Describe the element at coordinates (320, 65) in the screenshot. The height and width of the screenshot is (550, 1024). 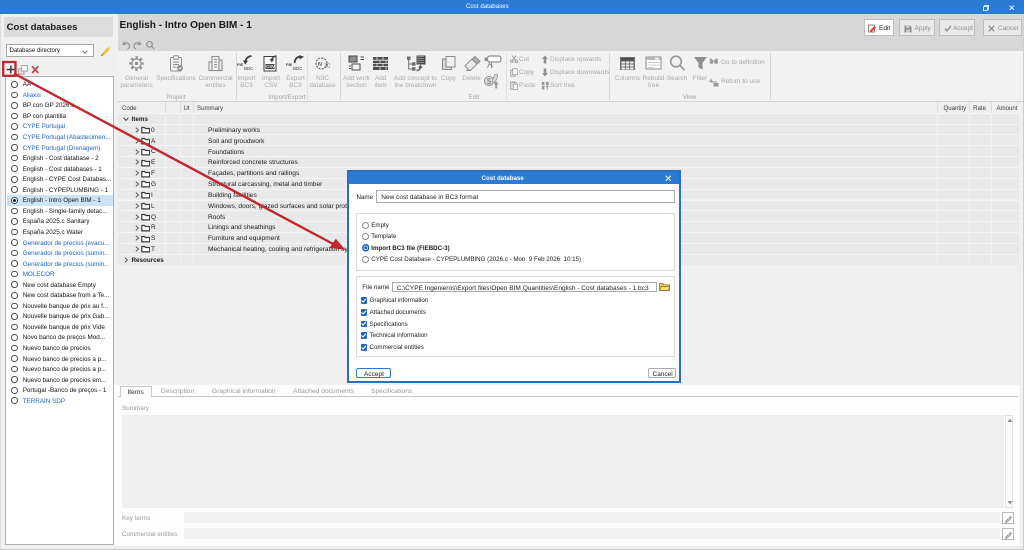
I see `svg-text: N` at that location.